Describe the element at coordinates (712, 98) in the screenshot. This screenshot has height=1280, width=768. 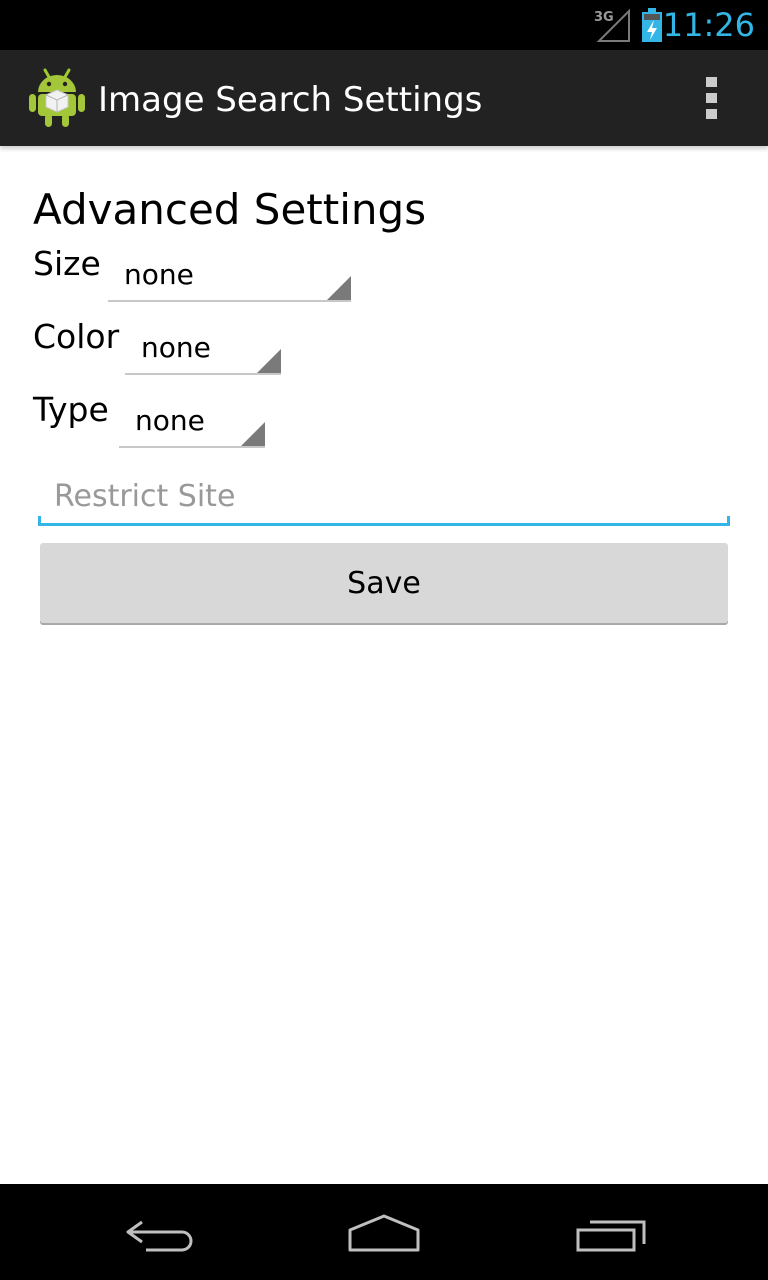
I see `overflow-menu-icon` at that location.